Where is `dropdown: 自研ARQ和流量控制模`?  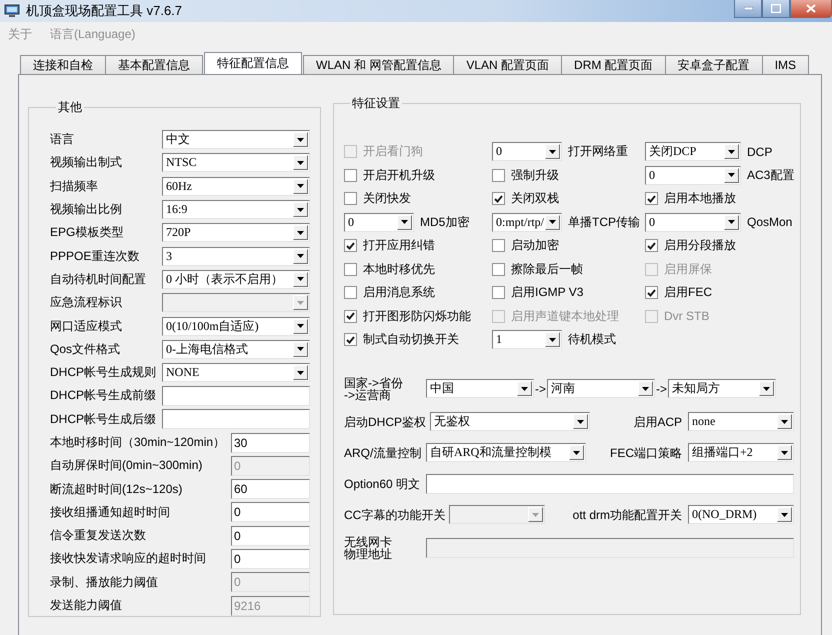
dropdown: 自研ARQ和流量控制模 is located at coordinates (506, 452).